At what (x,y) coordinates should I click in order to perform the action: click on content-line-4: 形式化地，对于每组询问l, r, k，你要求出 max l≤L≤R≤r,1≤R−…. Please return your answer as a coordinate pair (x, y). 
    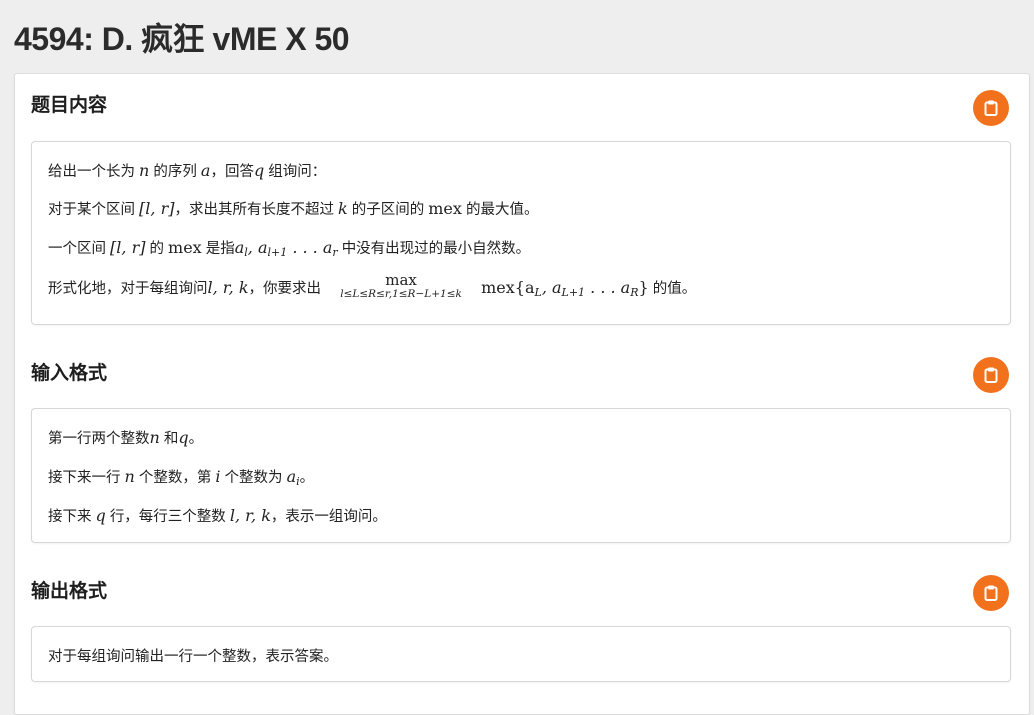
    Looking at the image, I should click on (372, 285).